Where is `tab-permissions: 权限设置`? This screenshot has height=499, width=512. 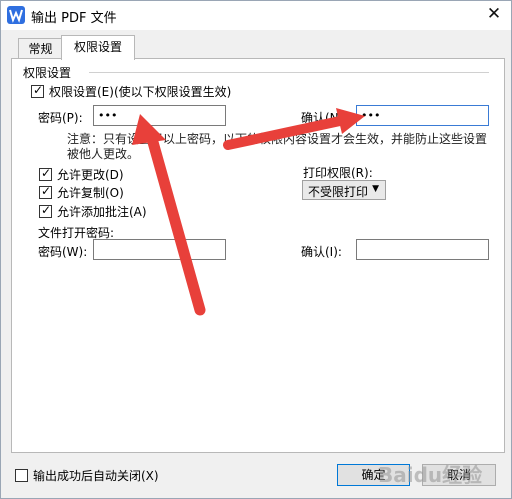
tab-permissions: 权限设置 is located at coordinates (98, 47).